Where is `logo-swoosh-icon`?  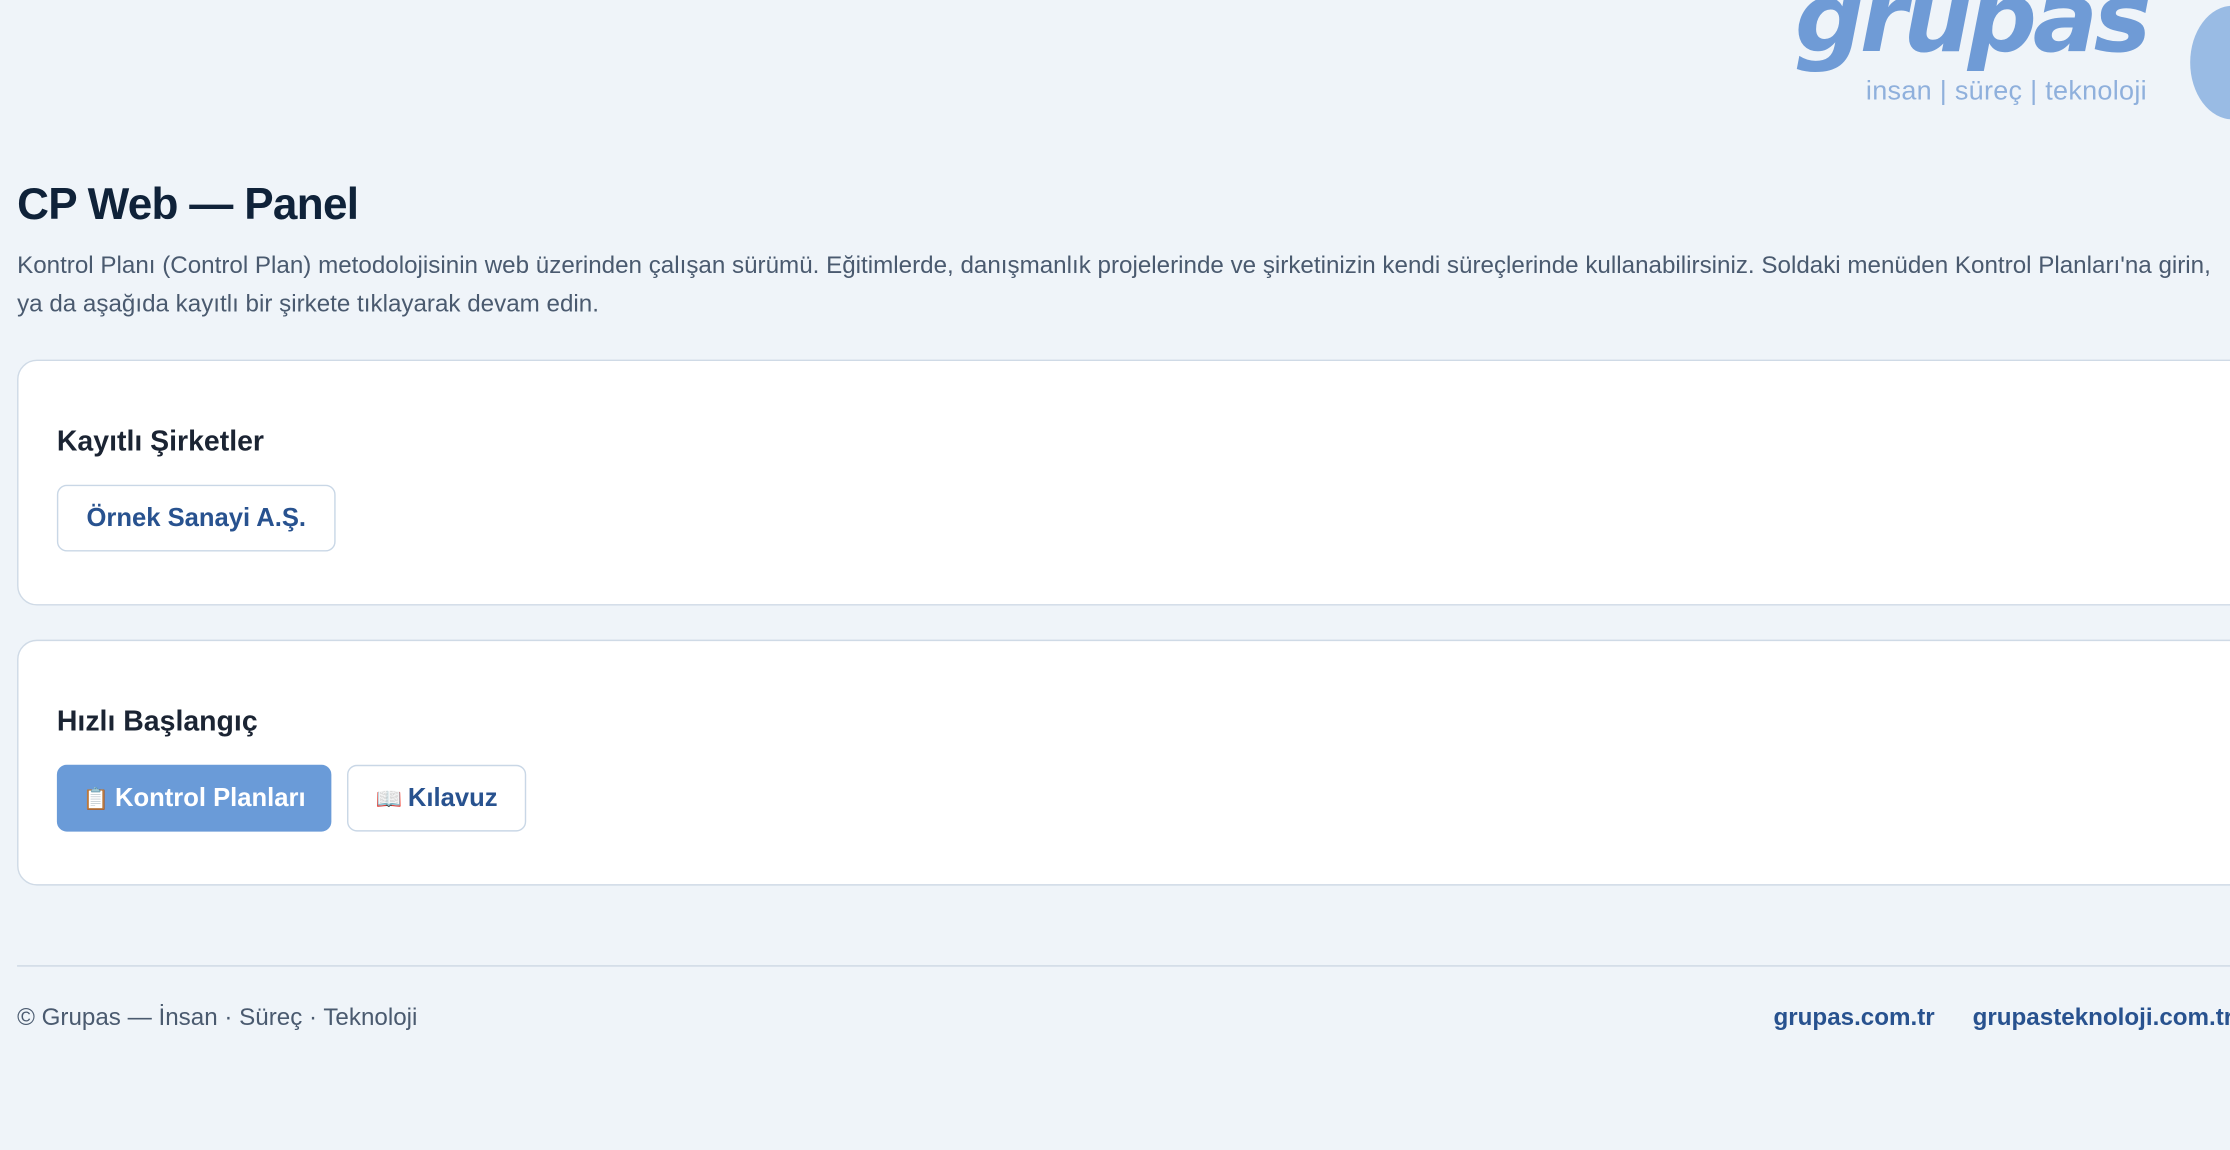 logo-swoosh-icon is located at coordinates (2210, 62).